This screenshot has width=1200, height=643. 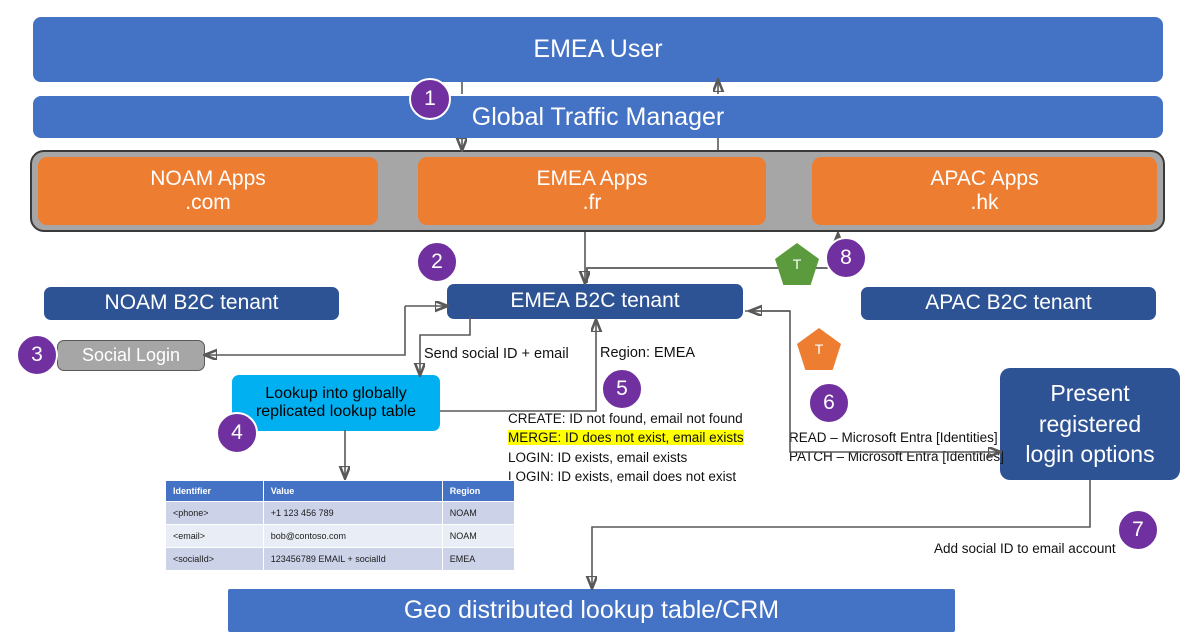 I want to click on step-badge-7: 7, so click(x=1138, y=530).